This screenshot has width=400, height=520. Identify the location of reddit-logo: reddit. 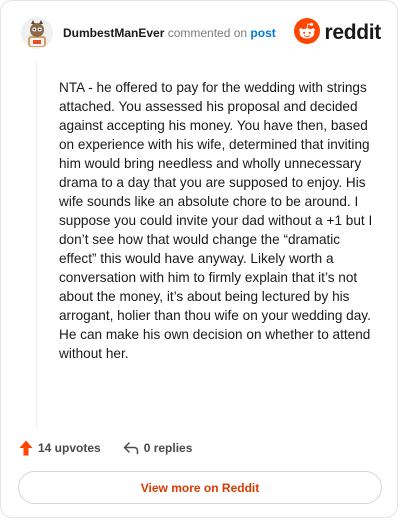
(337, 33).